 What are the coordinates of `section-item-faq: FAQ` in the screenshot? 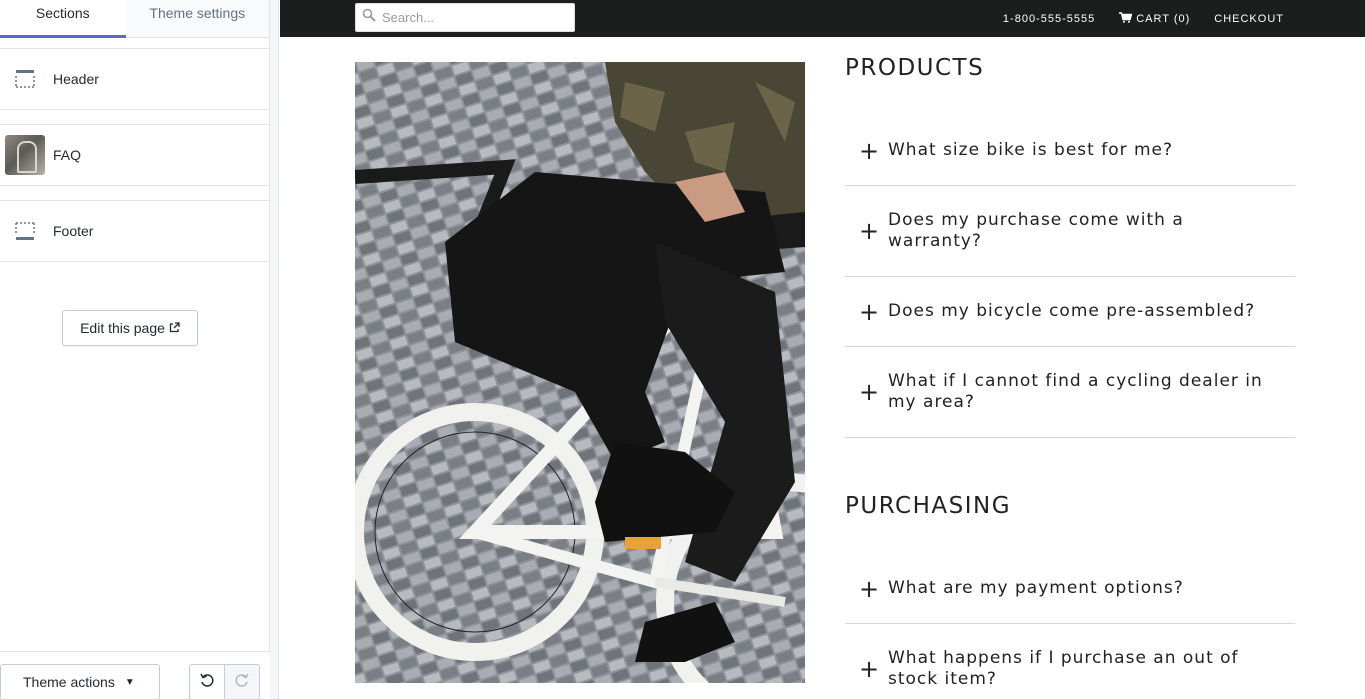 It's located at (134, 155).